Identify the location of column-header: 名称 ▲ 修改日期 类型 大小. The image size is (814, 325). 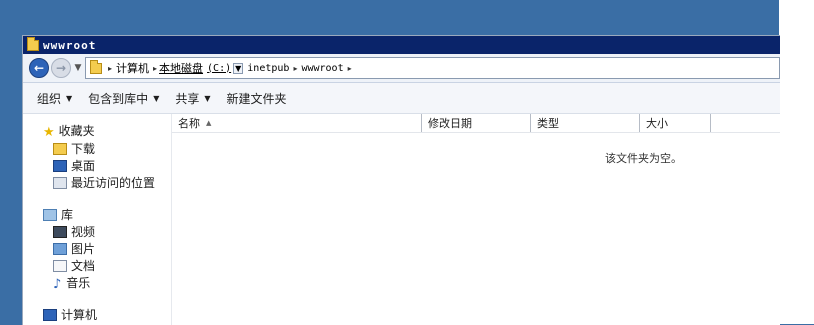
(476, 123).